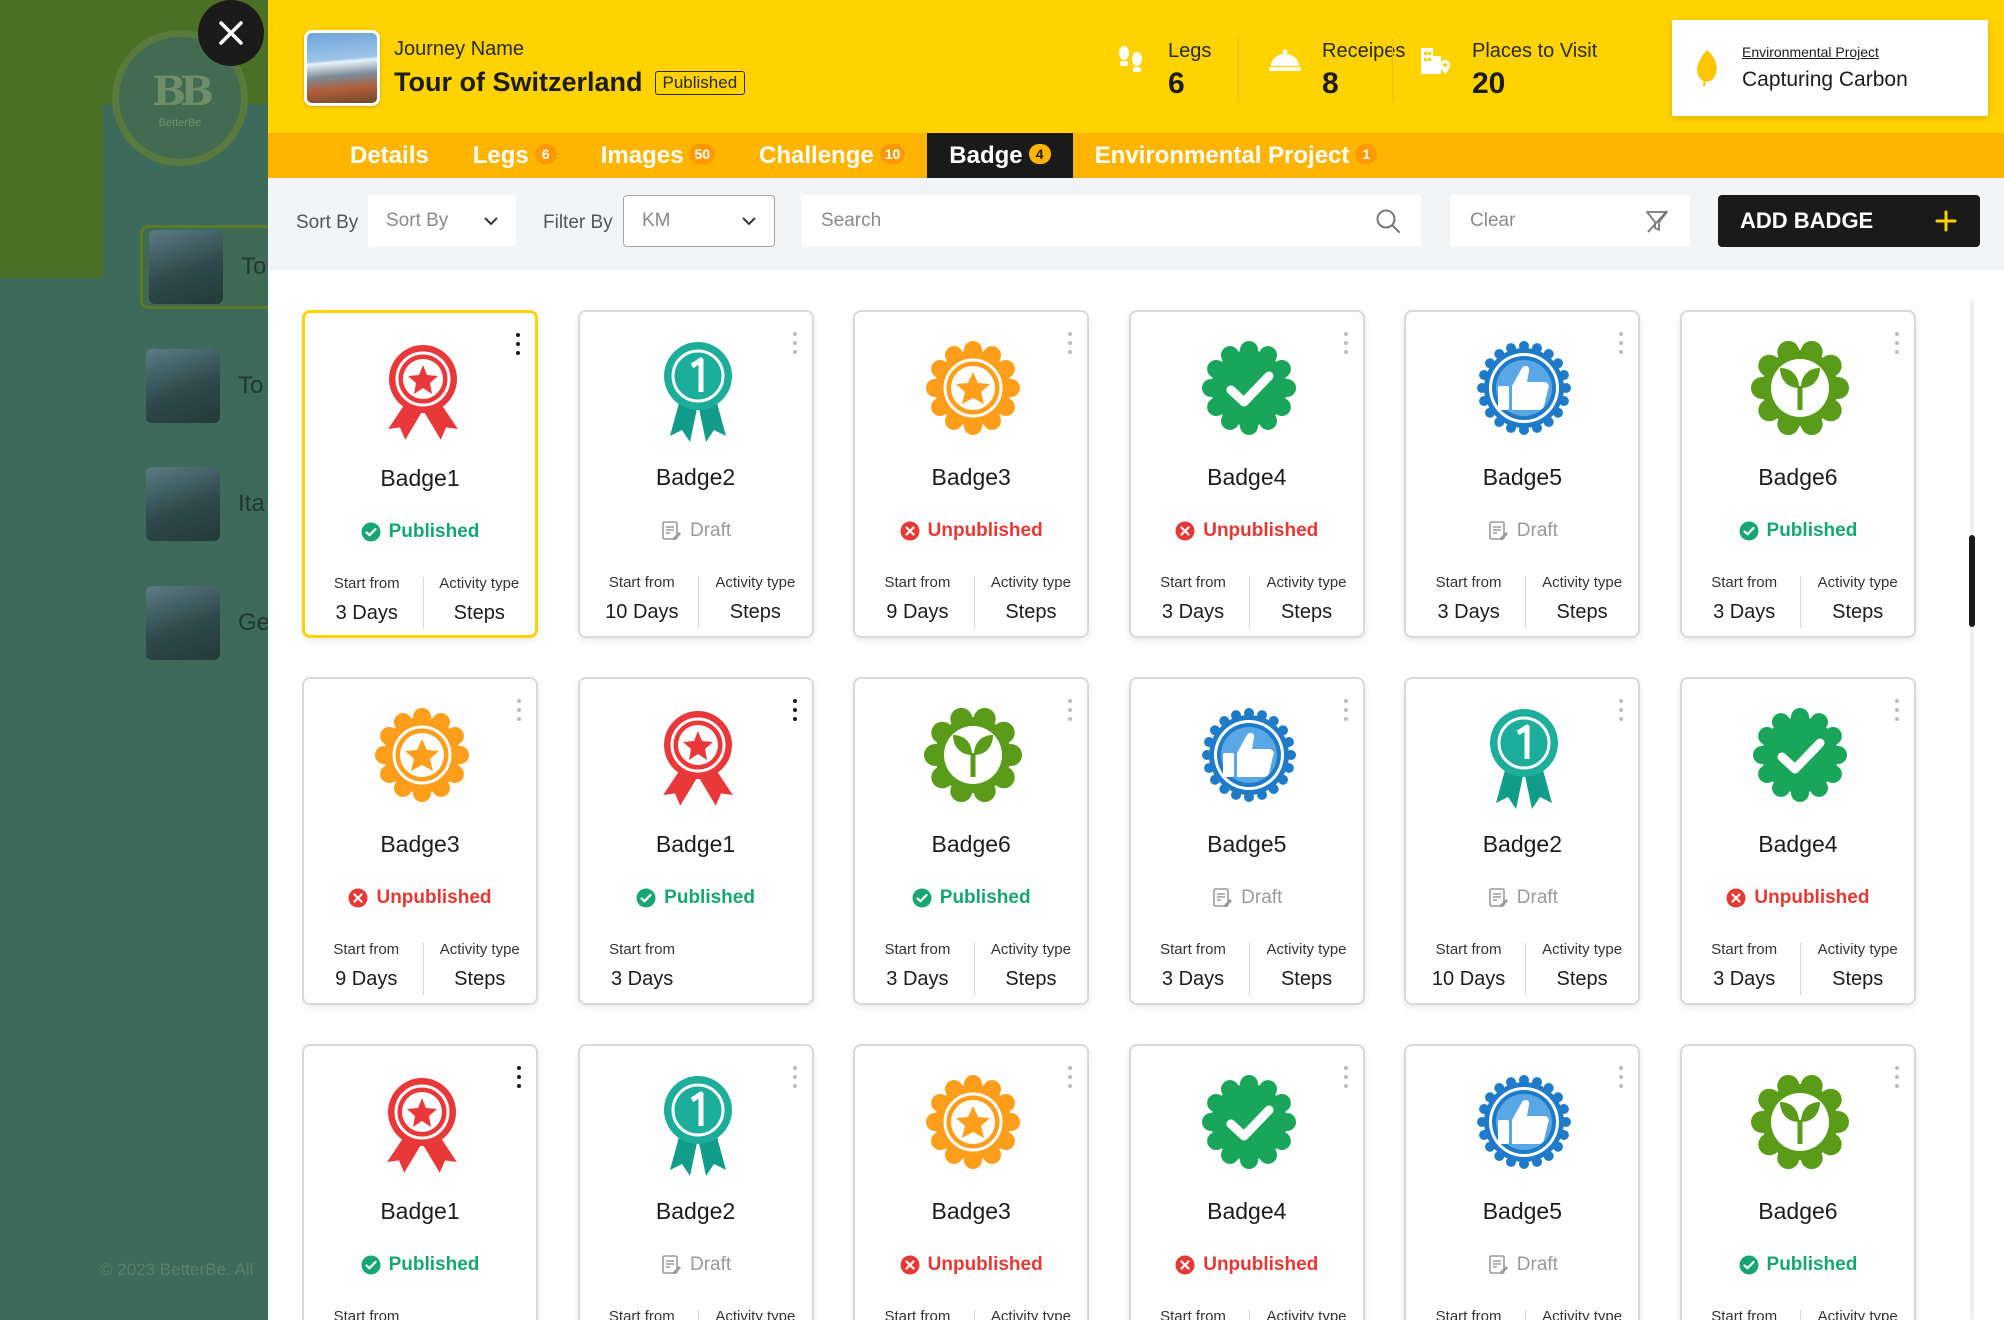 This screenshot has width=2004, height=1320. Describe the element at coordinates (658, 155) in the screenshot. I see `tab-images: Images 50` at that location.